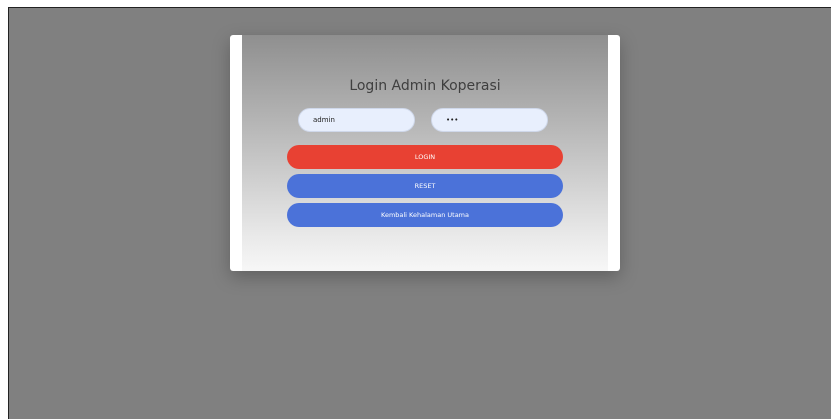 The image size is (831, 419). Describe the element at coordinates (425, 157) in the screenshot. I see `login-button: LOGIN` at that location.